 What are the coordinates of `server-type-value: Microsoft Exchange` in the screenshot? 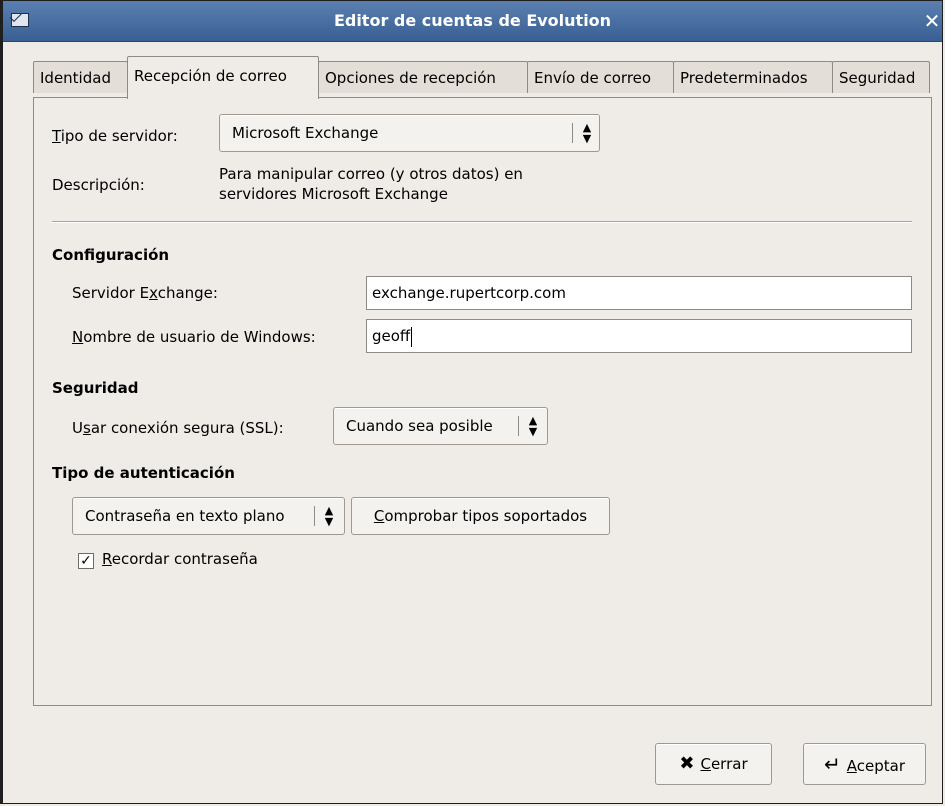 It's located at (305, 133).